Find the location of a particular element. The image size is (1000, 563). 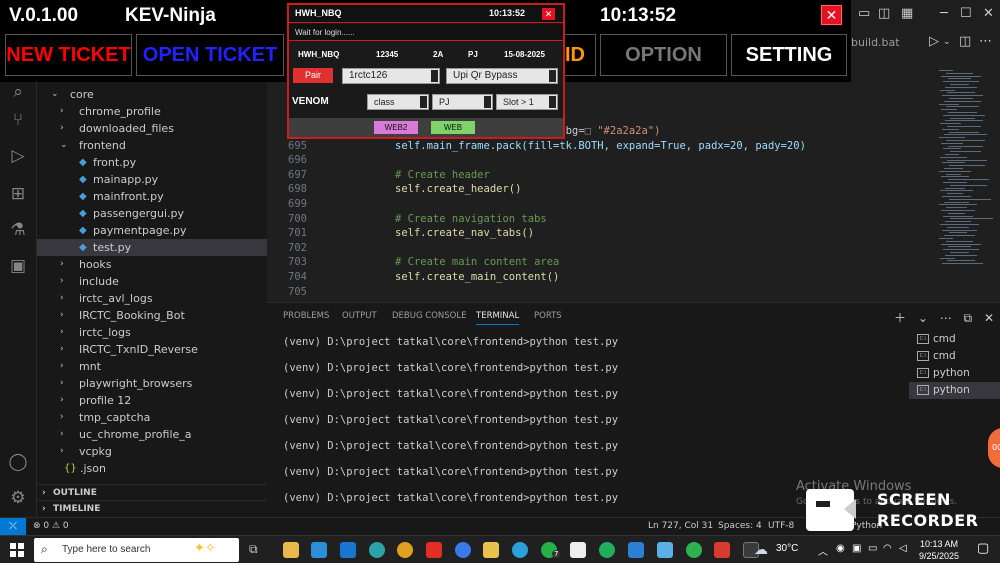

panel-tab-problems: PROBLEMS is located at coordinates (306, 316).